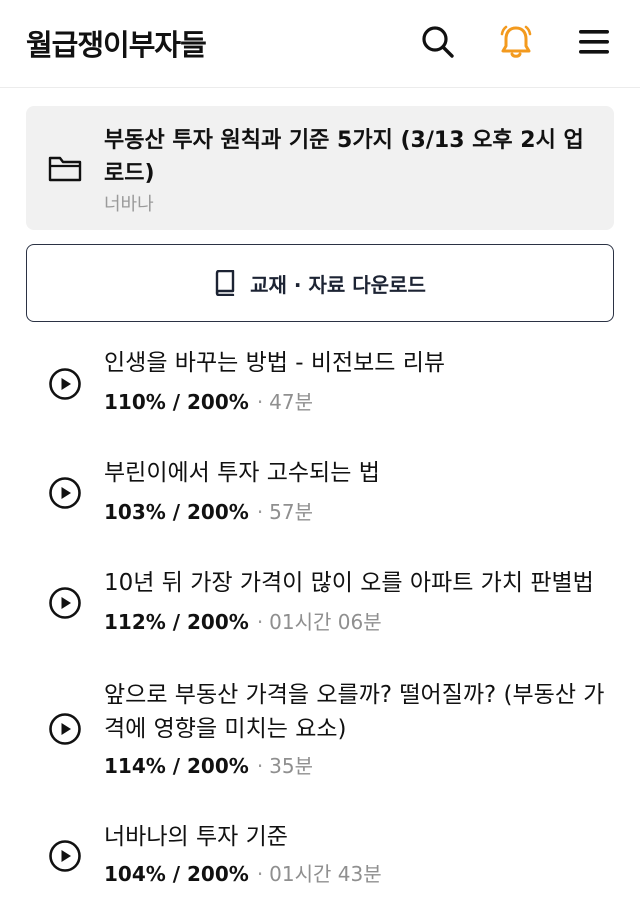 The height and width of the screenshot is (924, 640). I want to click on lesson-title: 부린이에서 투자 고수되는 법, so click(242, 473).